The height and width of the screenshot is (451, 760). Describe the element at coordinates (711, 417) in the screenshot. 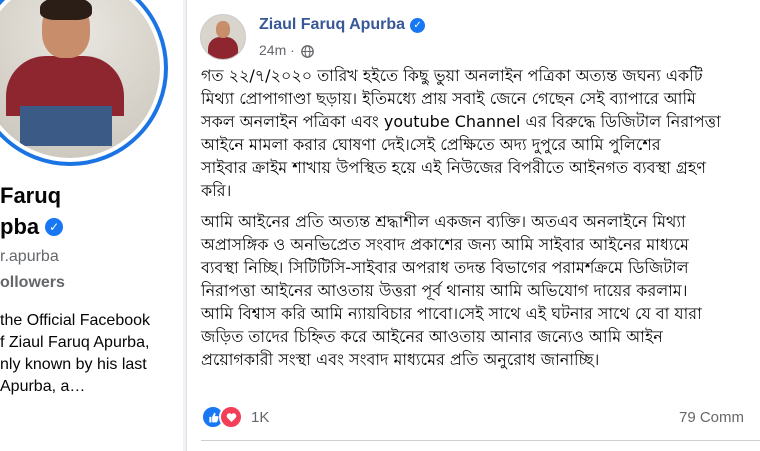

I see `comments-count: 79 Comm` at that location.